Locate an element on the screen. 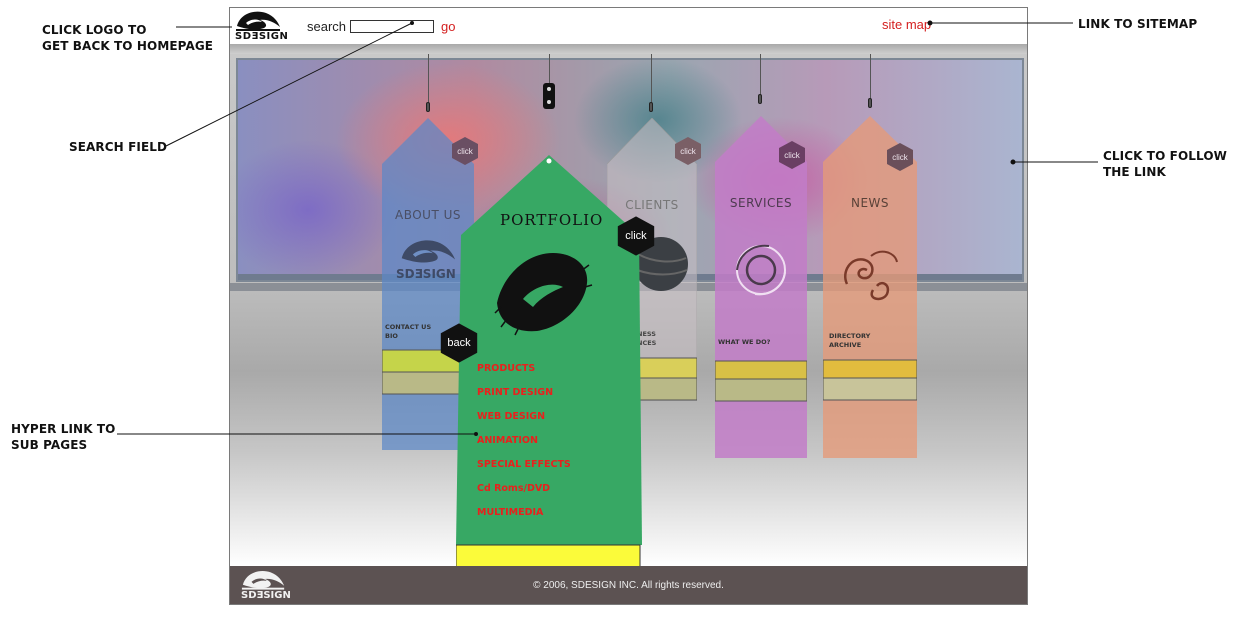  annotation-follow-line2: THE LINK is located at coordinates (1134, 172).